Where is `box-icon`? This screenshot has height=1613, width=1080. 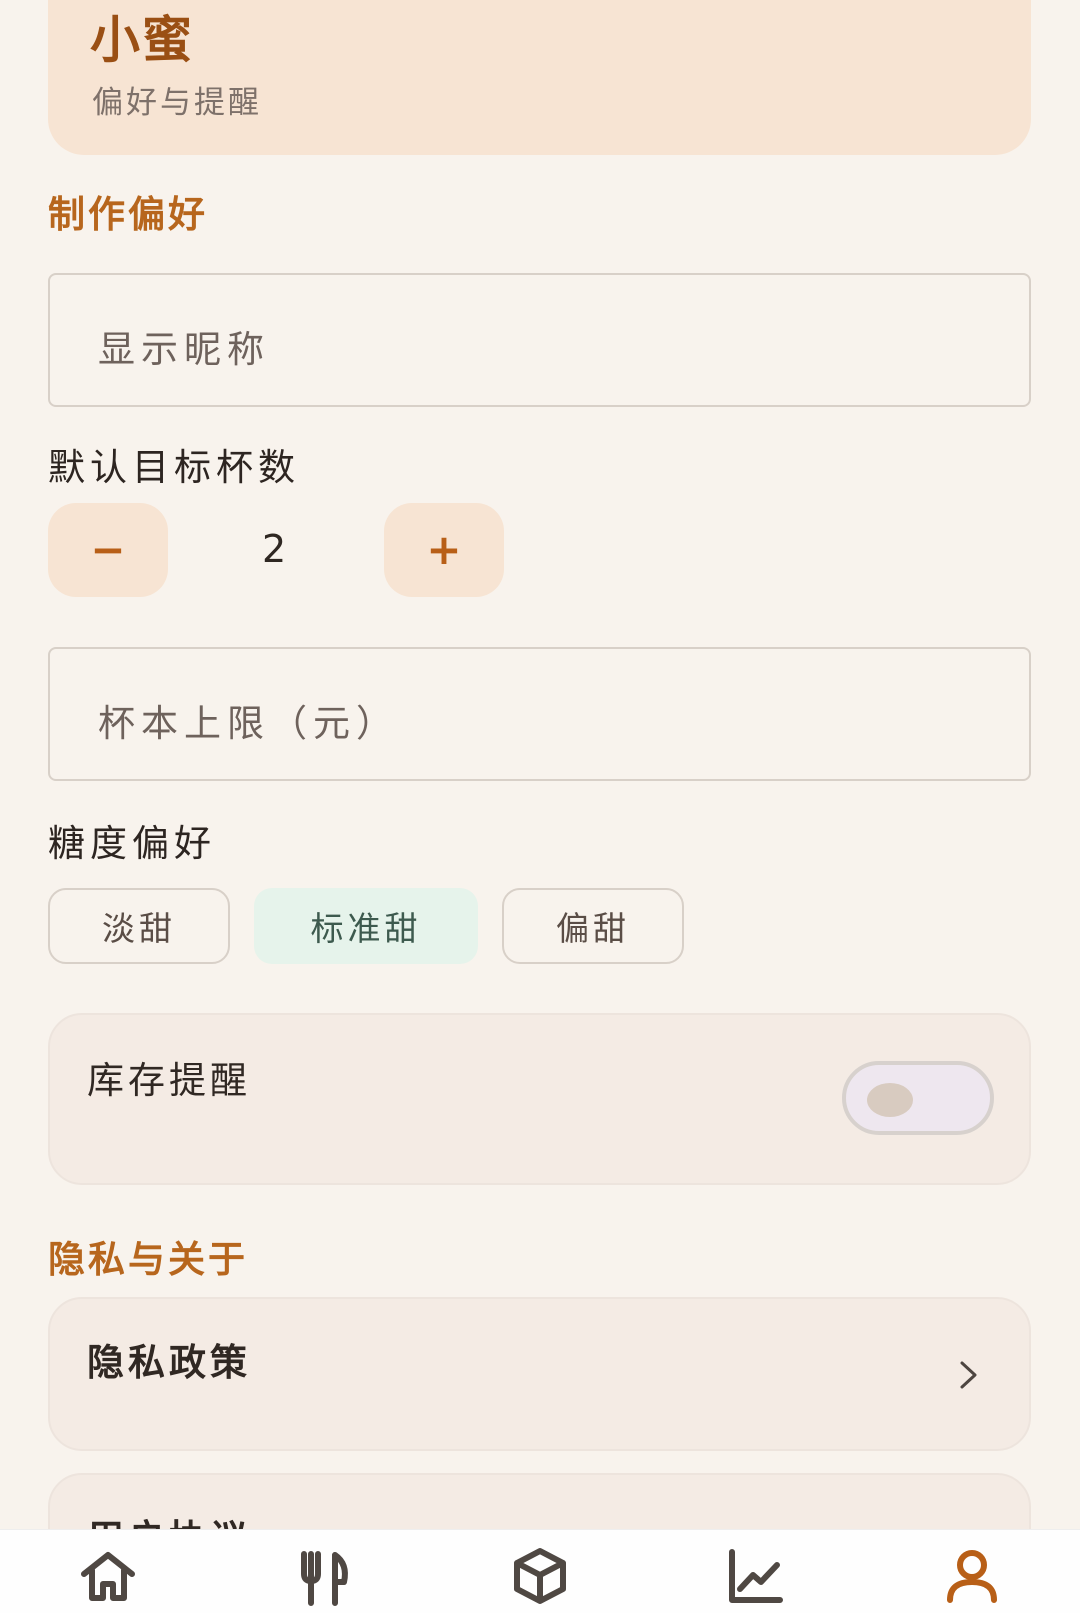
box-icon is located at coordinates (540, 1576).